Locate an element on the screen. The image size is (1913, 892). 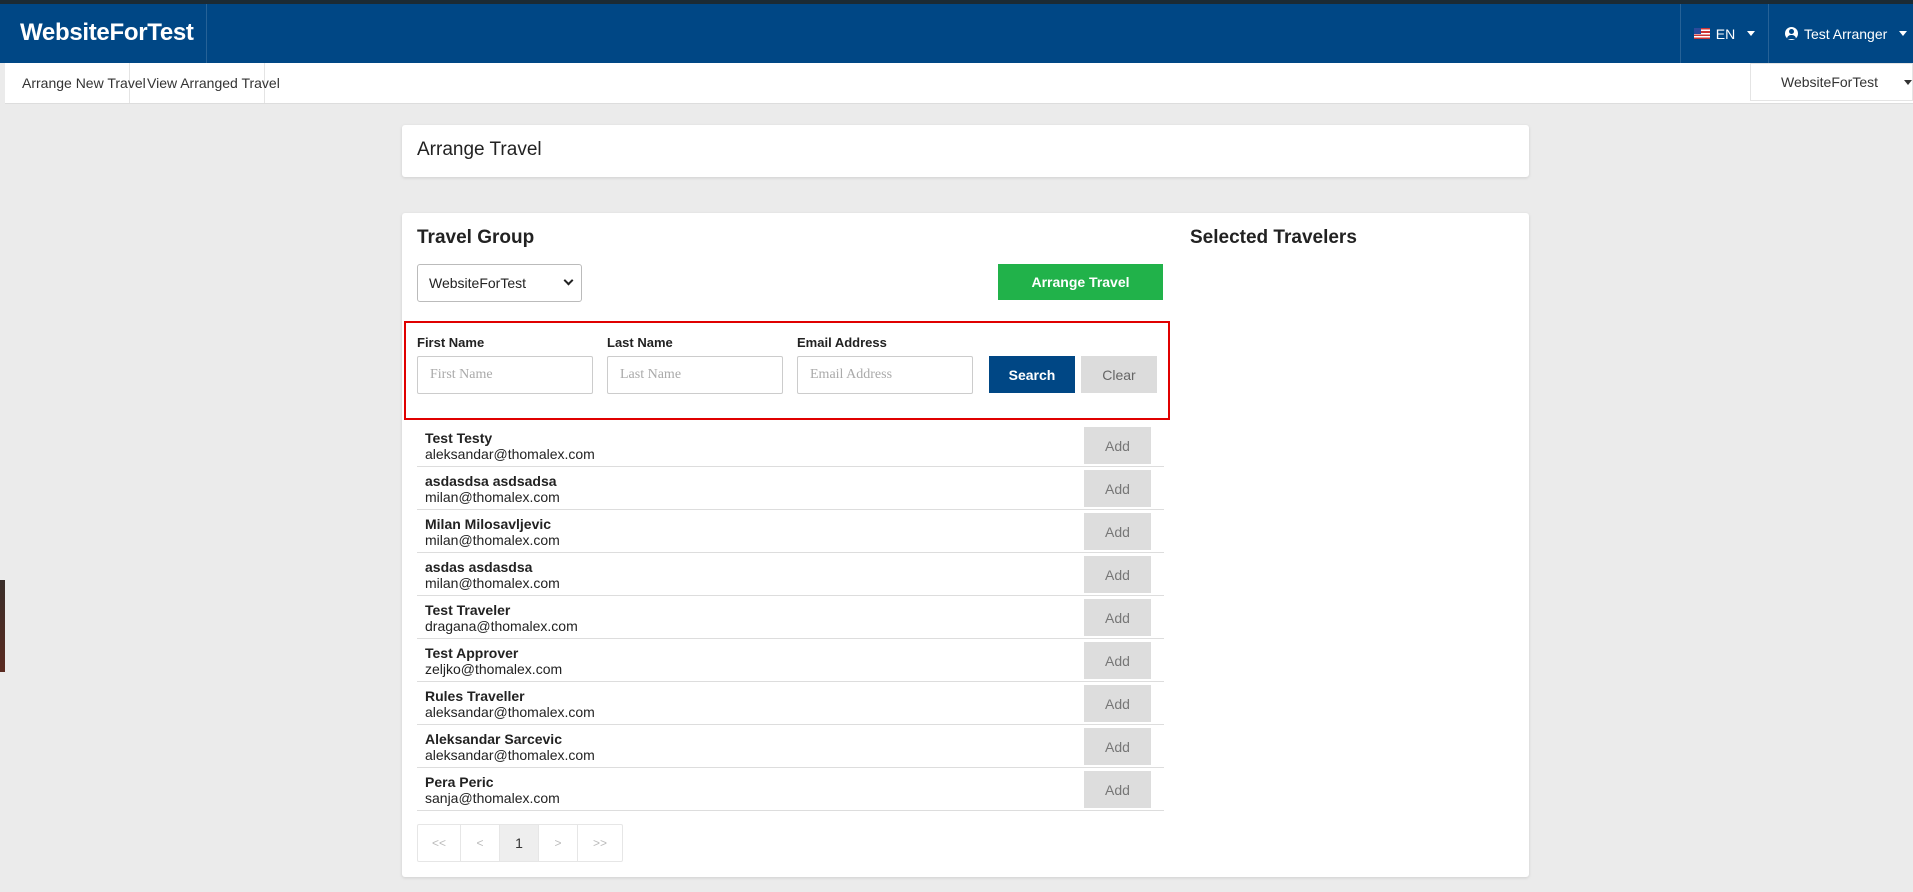
traveler-row: Test Traveler dragana@thomalex.com Add is located at coordinates (790, 617).